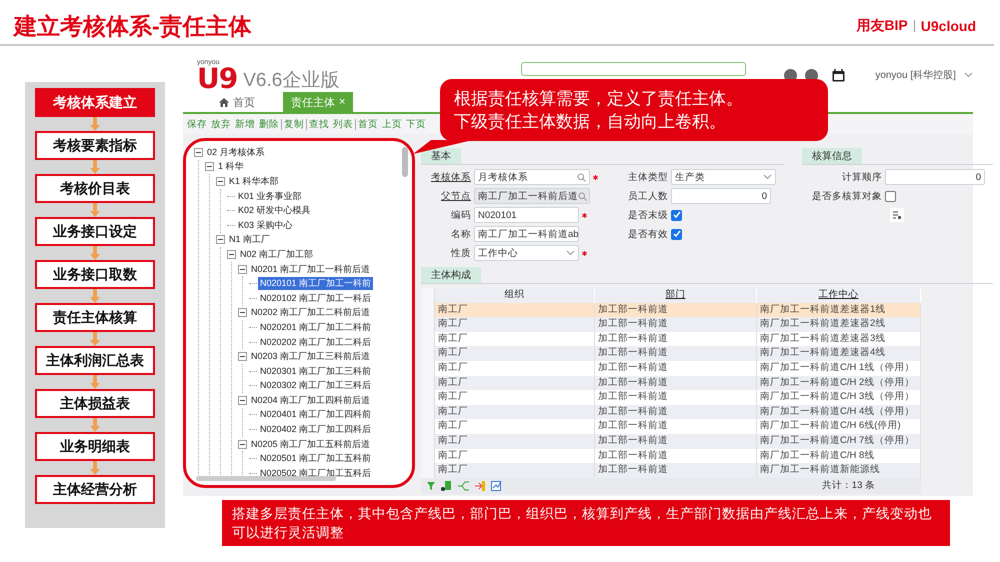 The height and width of the screenshot is (562, 1000). What do you see at coordinates (237, 102) in the screenshot?
I see `tab: 首页` at bounding box center [237, 102].